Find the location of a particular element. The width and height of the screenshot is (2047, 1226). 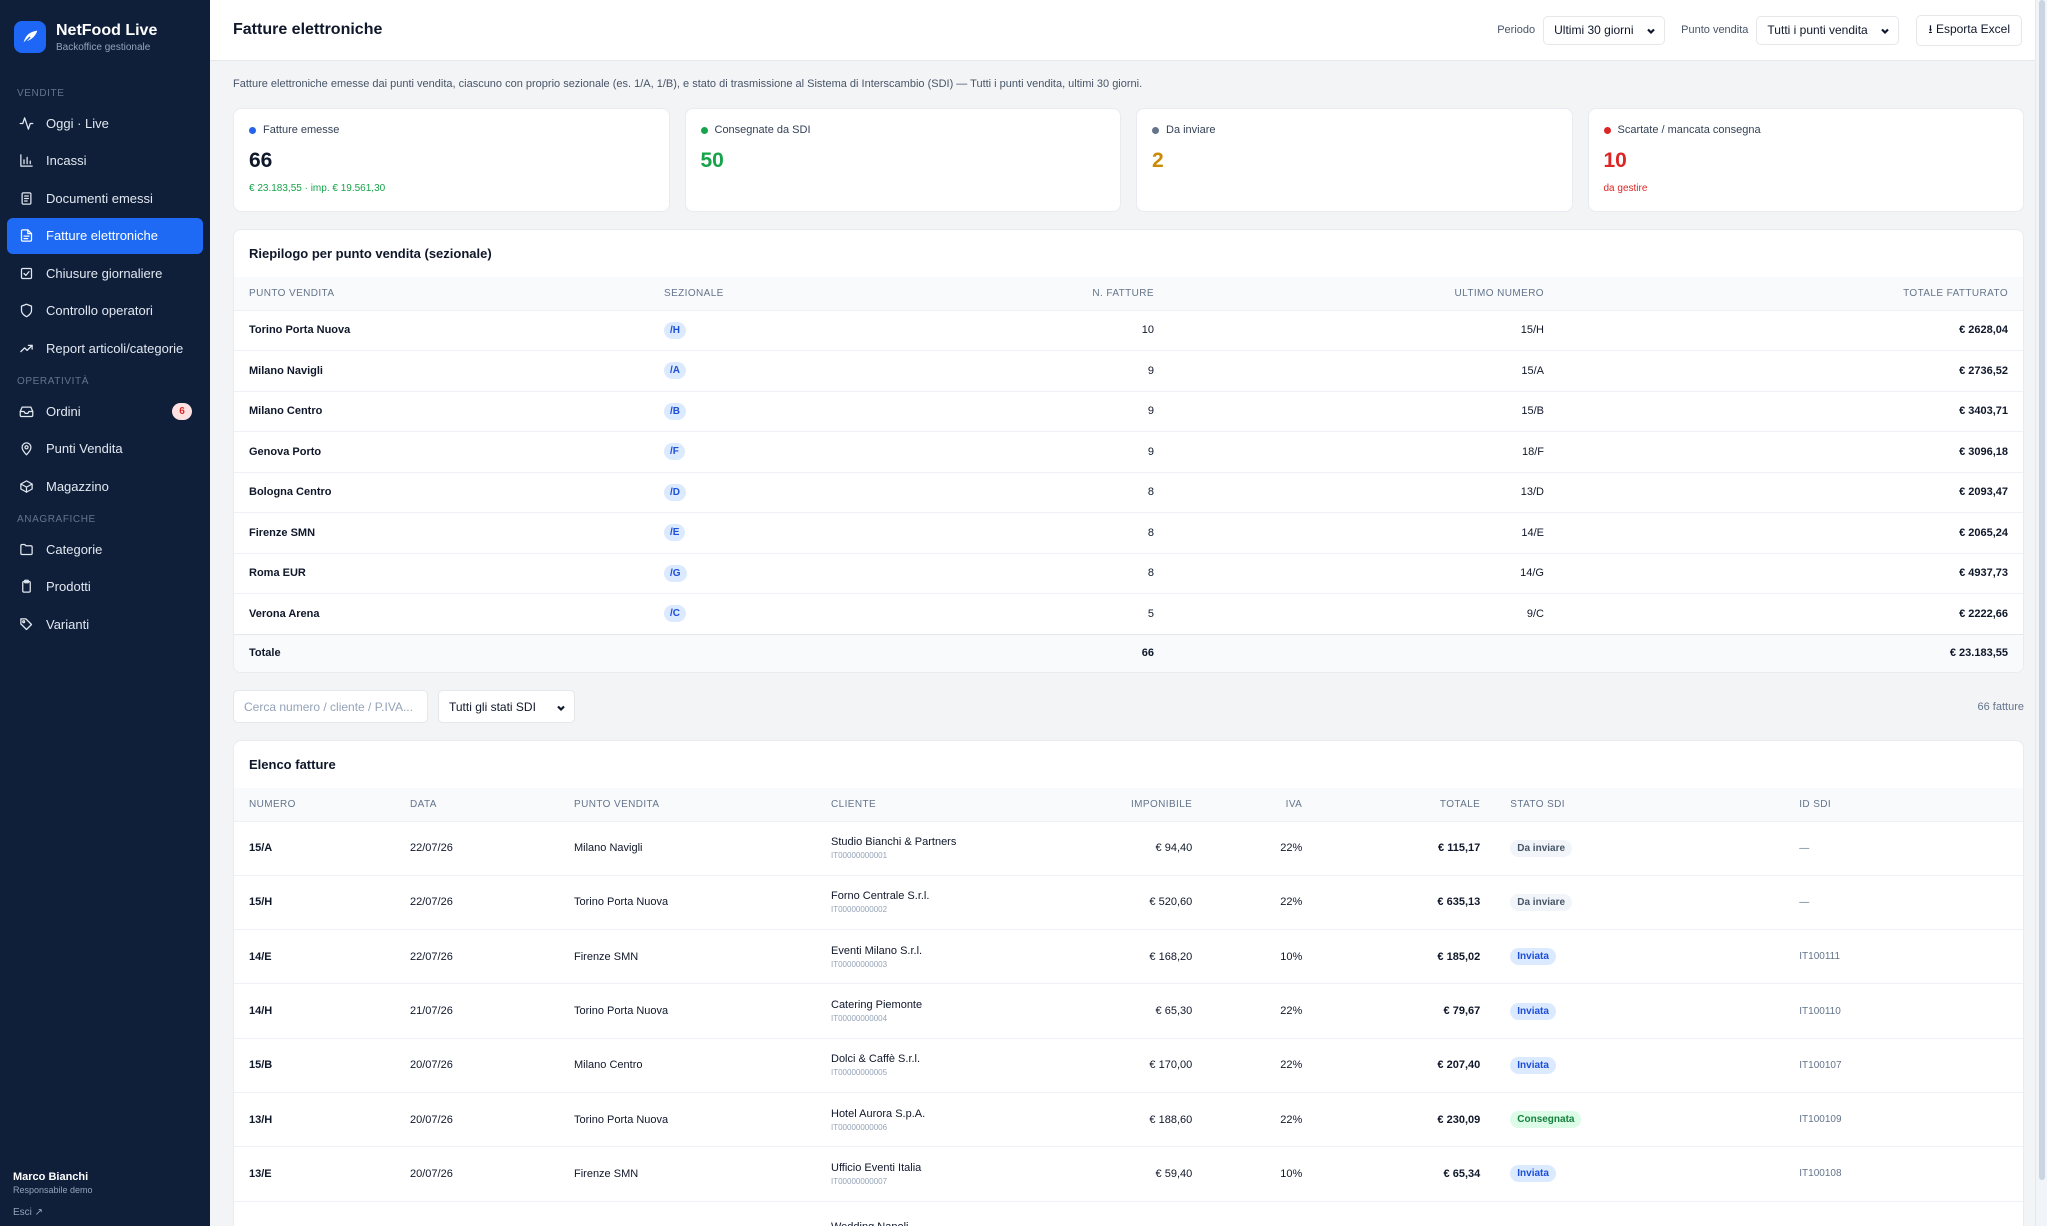

check-square-icon is located at coordinates (26, 273).